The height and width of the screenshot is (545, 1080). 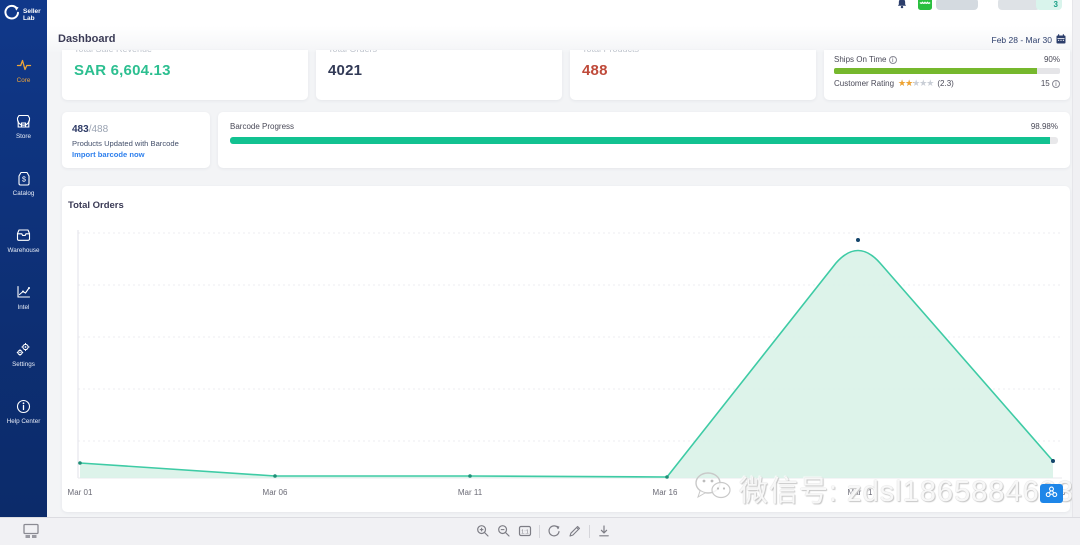 I want to click on stat-card-orders: Total Orders 4021, so click(x=439, y=75).